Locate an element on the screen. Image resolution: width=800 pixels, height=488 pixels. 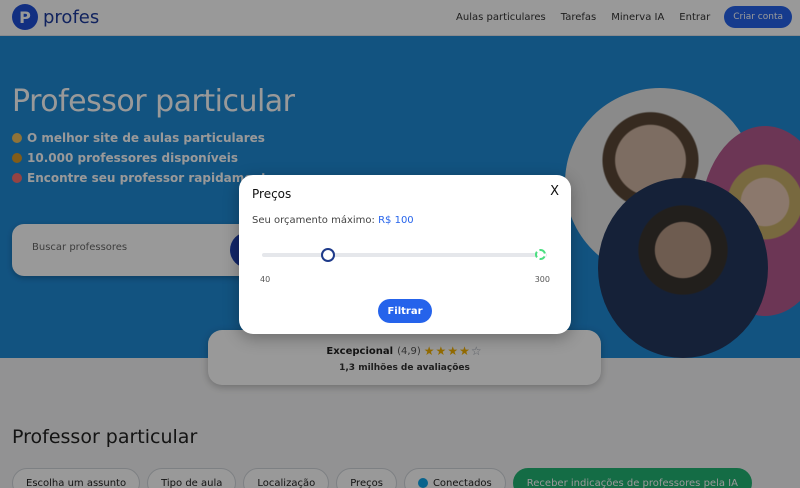
close-icon: X is located at coordinates (554, 191).